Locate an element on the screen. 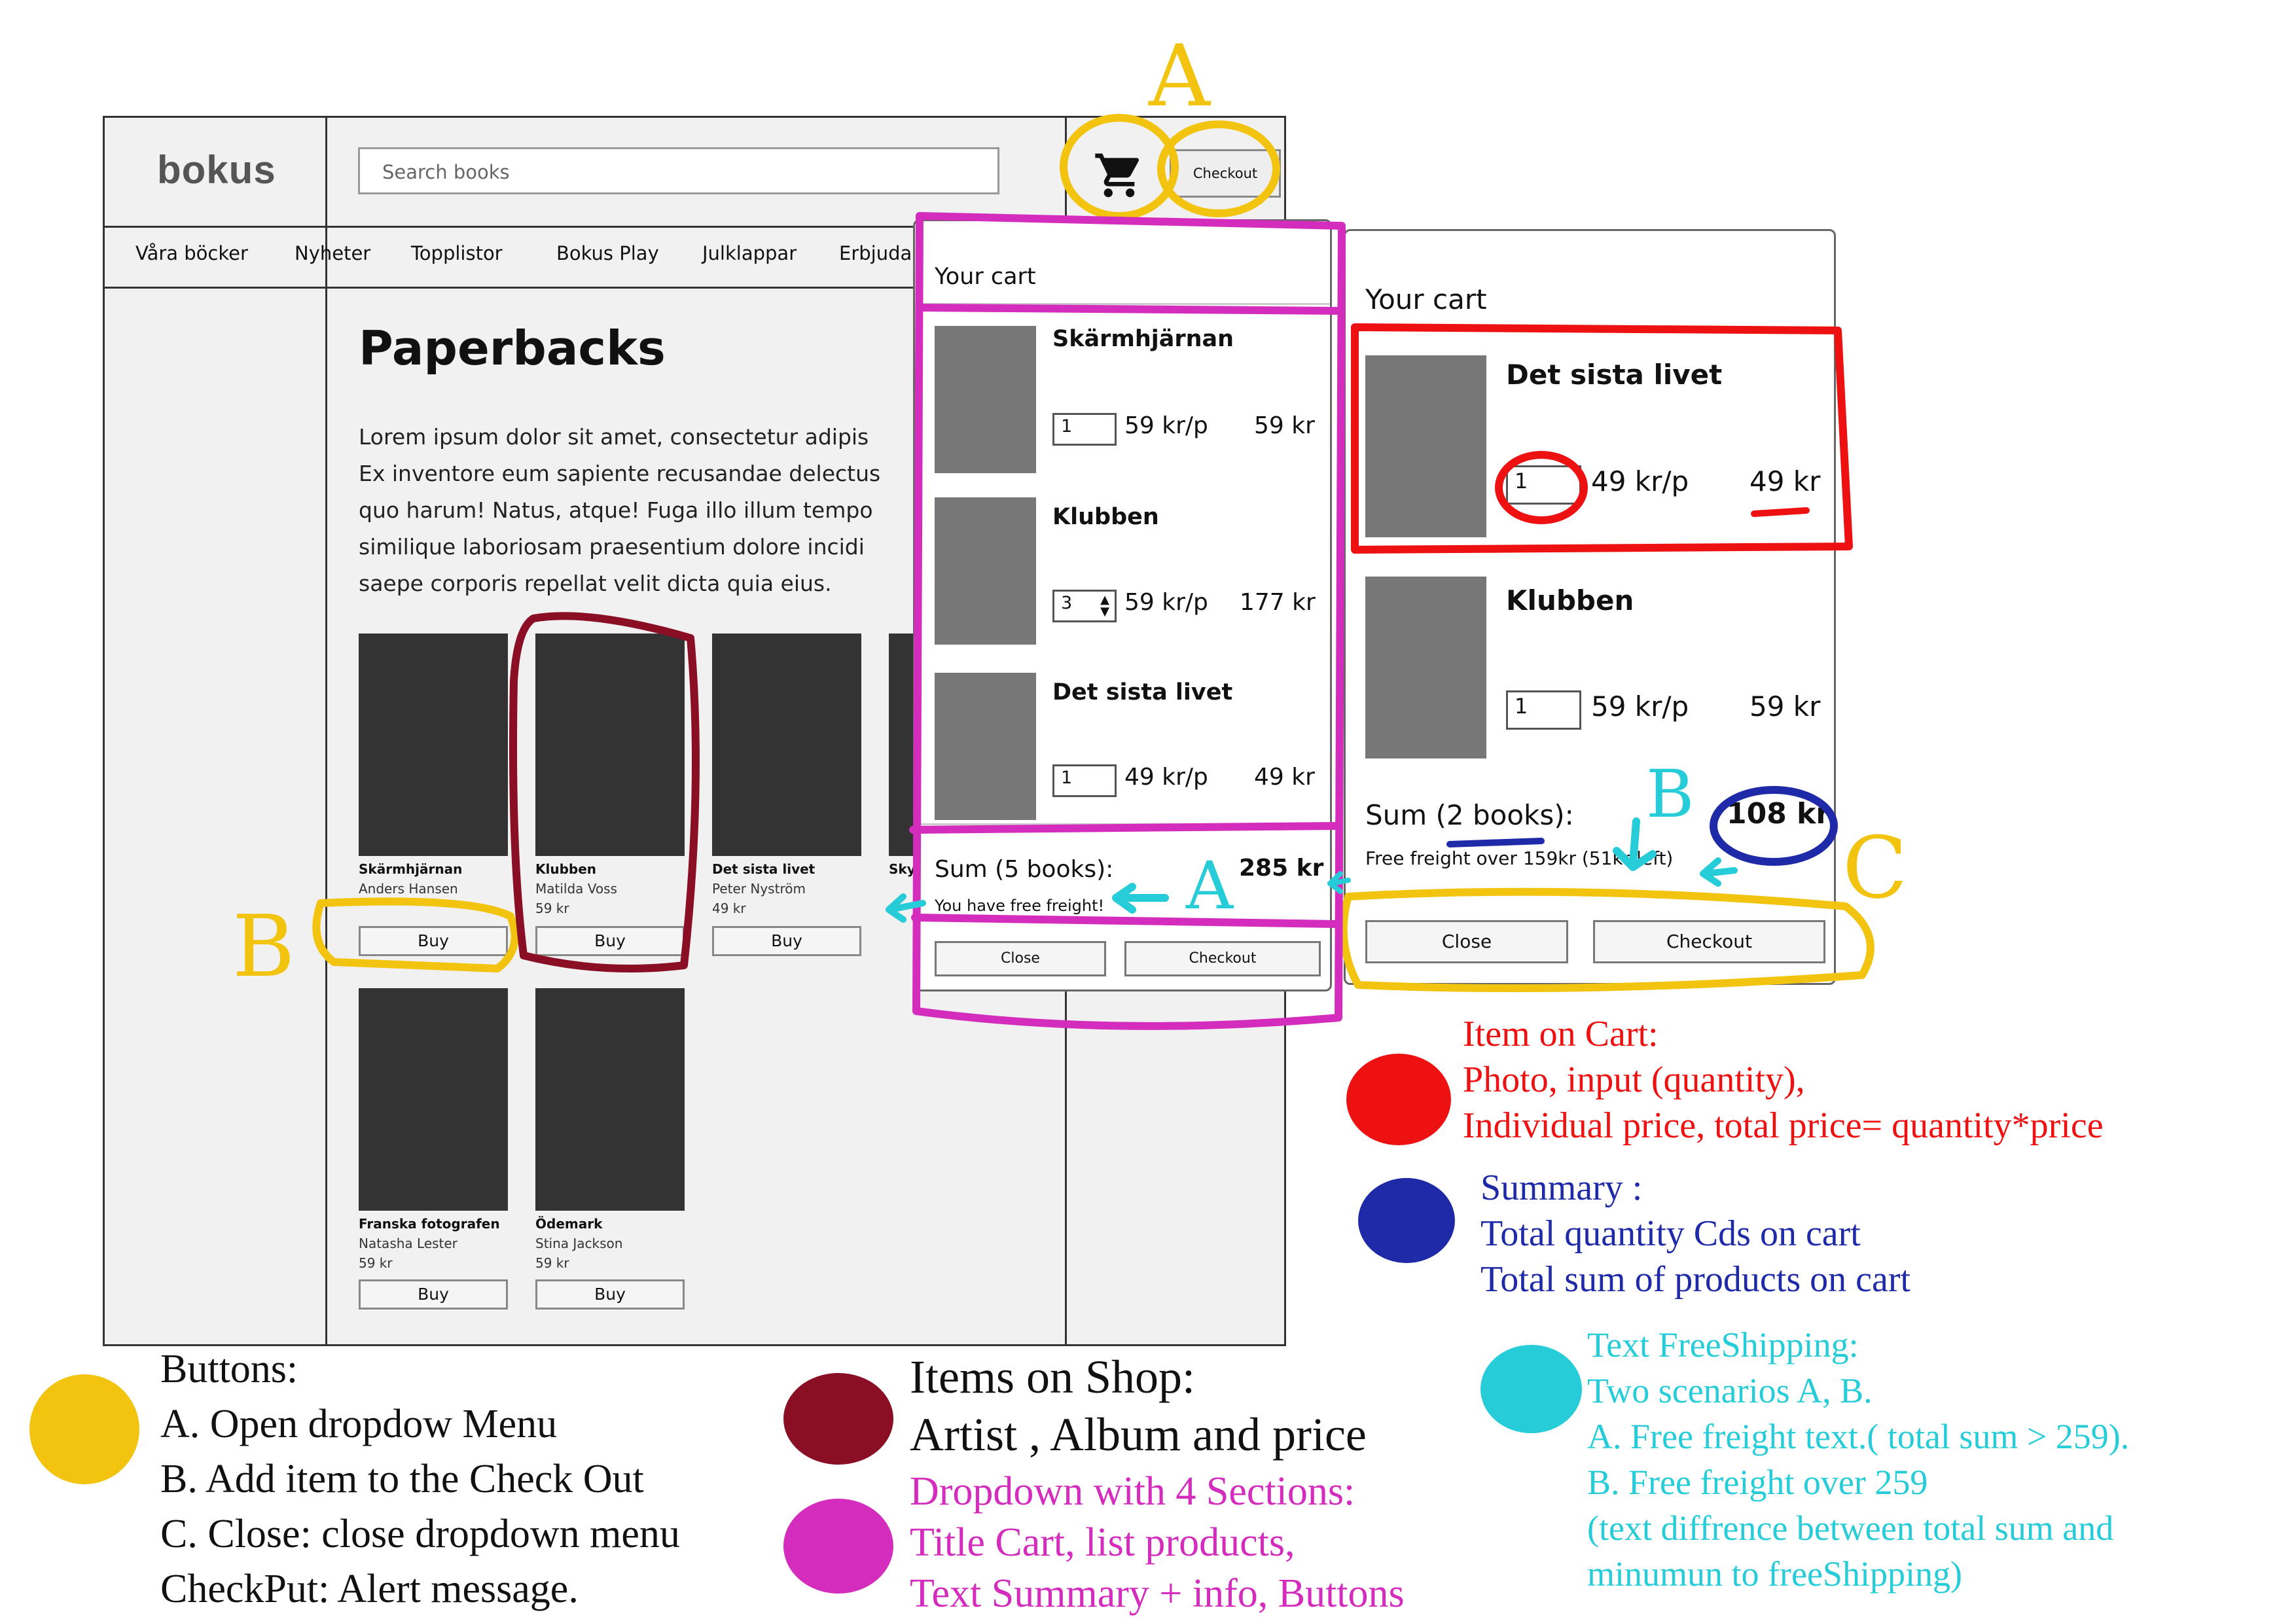  page-title: Paperbacks is located at coordinates (512, 348).